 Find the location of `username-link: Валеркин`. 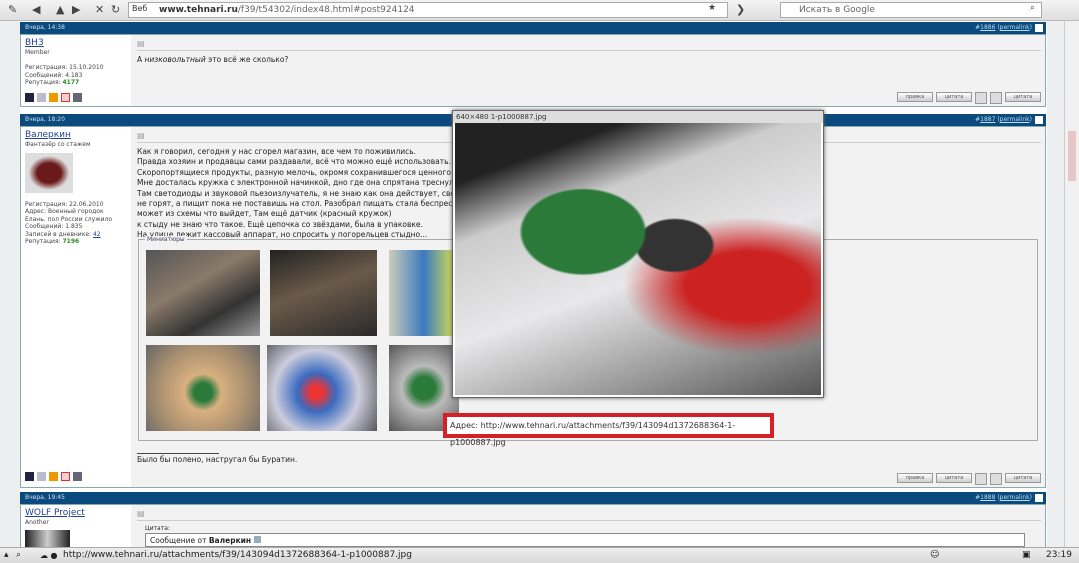

username-link: Валеркин is located at coordinates (76, 135).